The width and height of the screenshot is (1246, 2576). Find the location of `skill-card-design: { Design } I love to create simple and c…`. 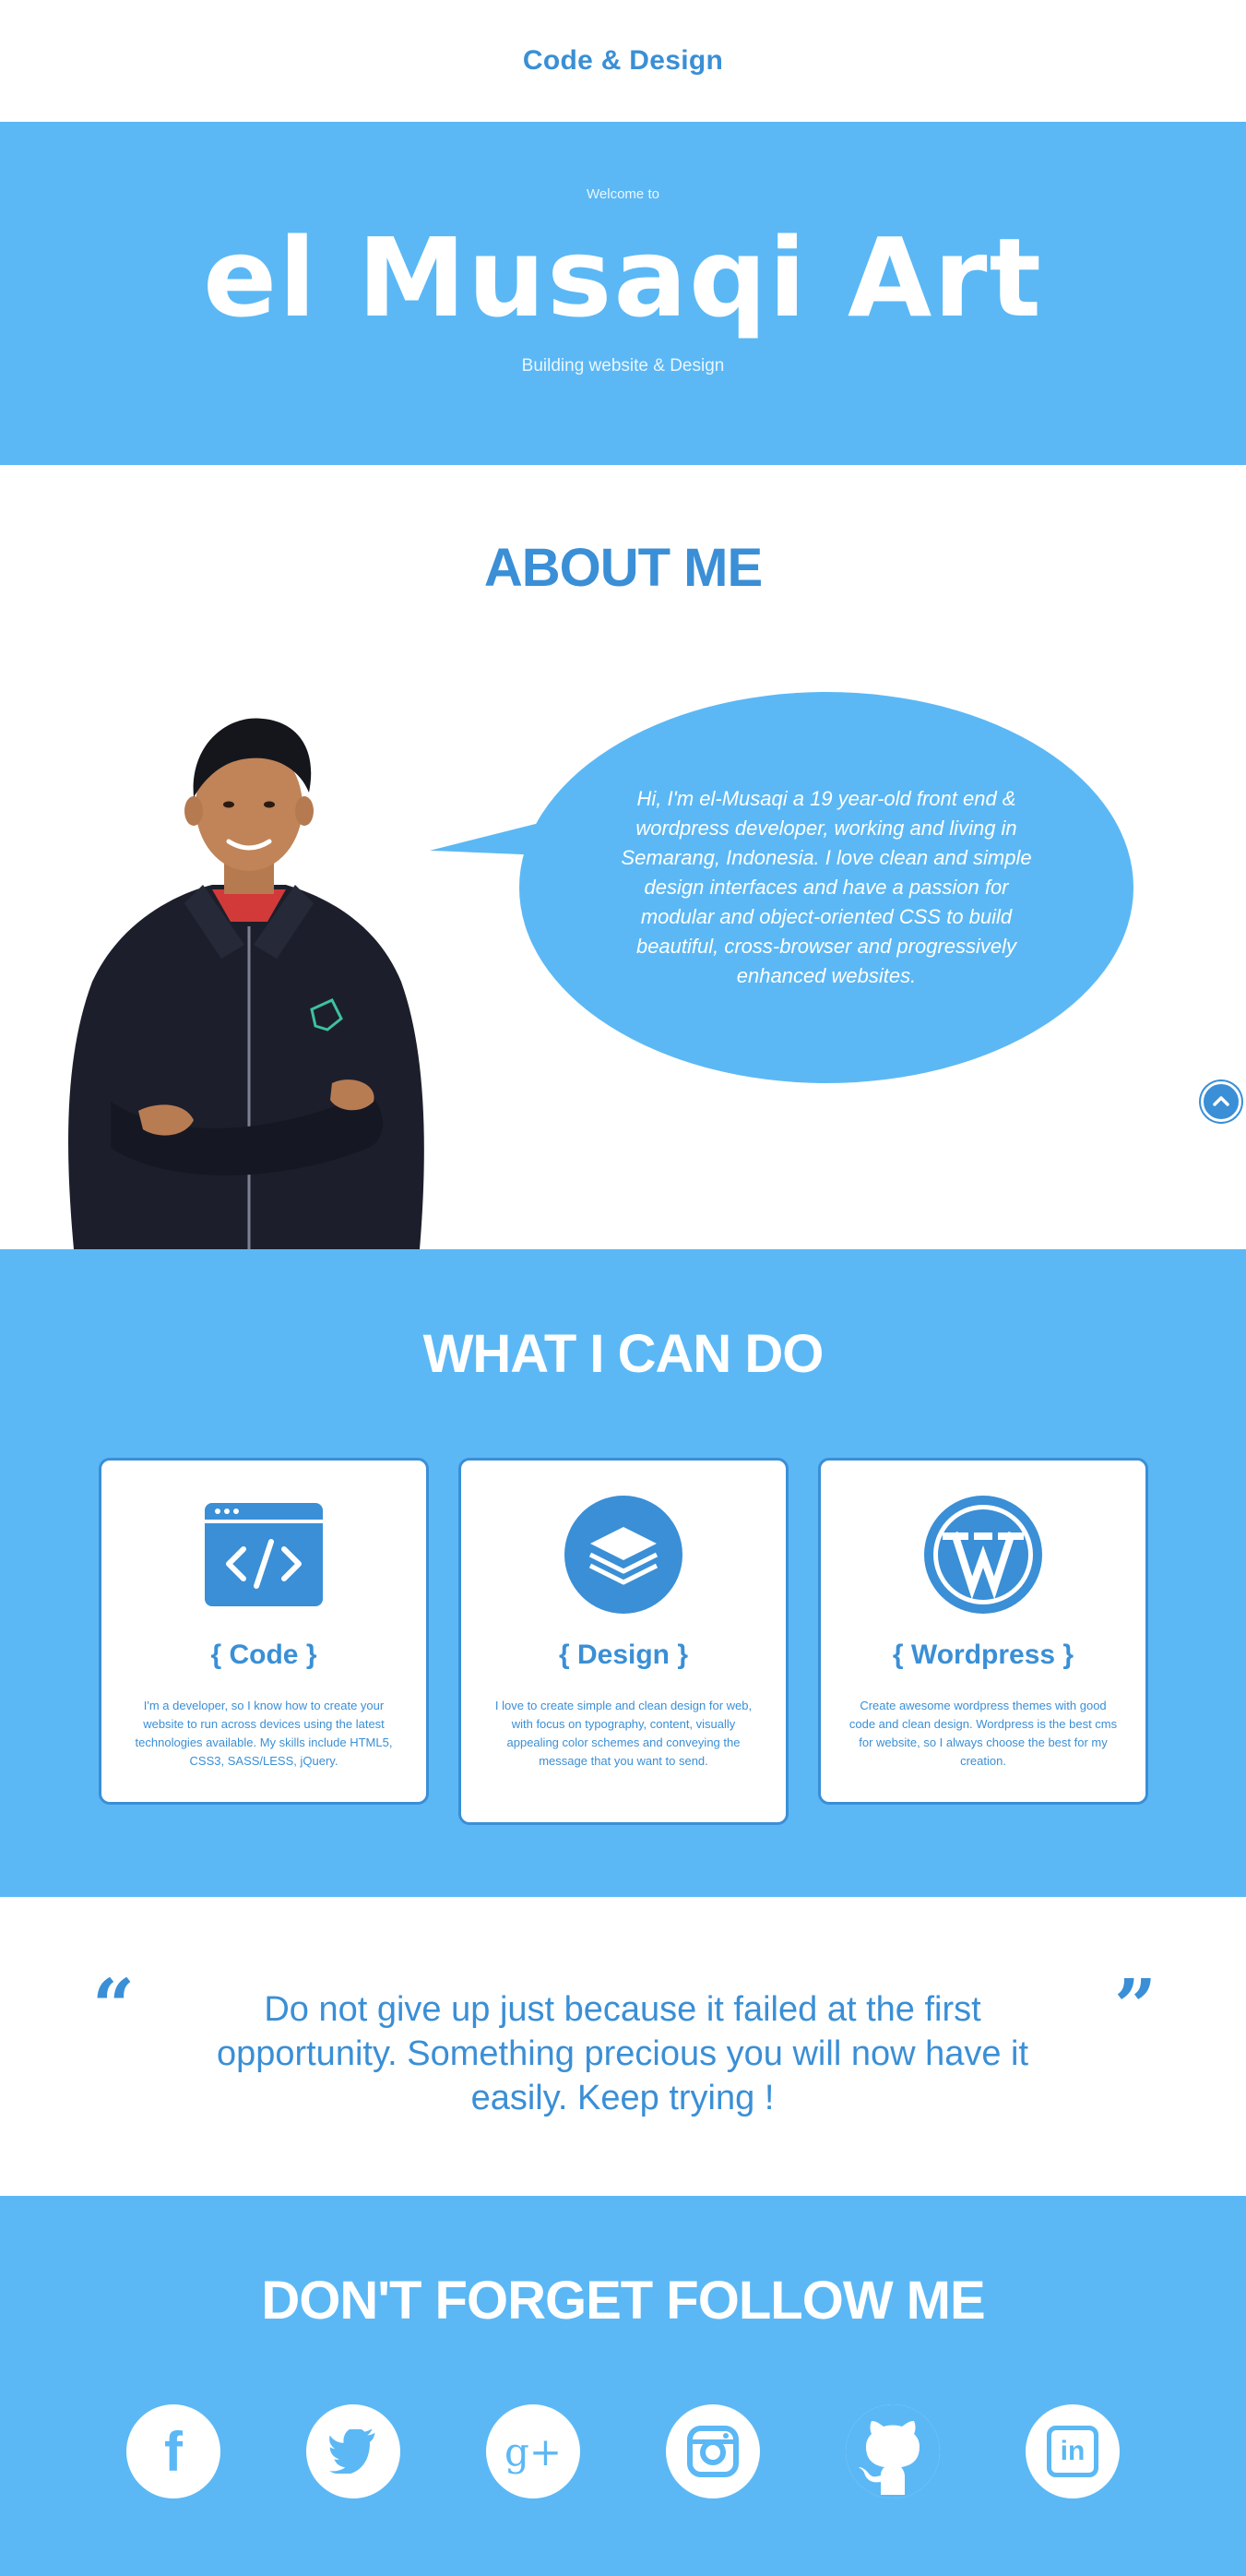

skill-card-design: { Design } I love to create simple and c… is located at coordinates (623, 1641).